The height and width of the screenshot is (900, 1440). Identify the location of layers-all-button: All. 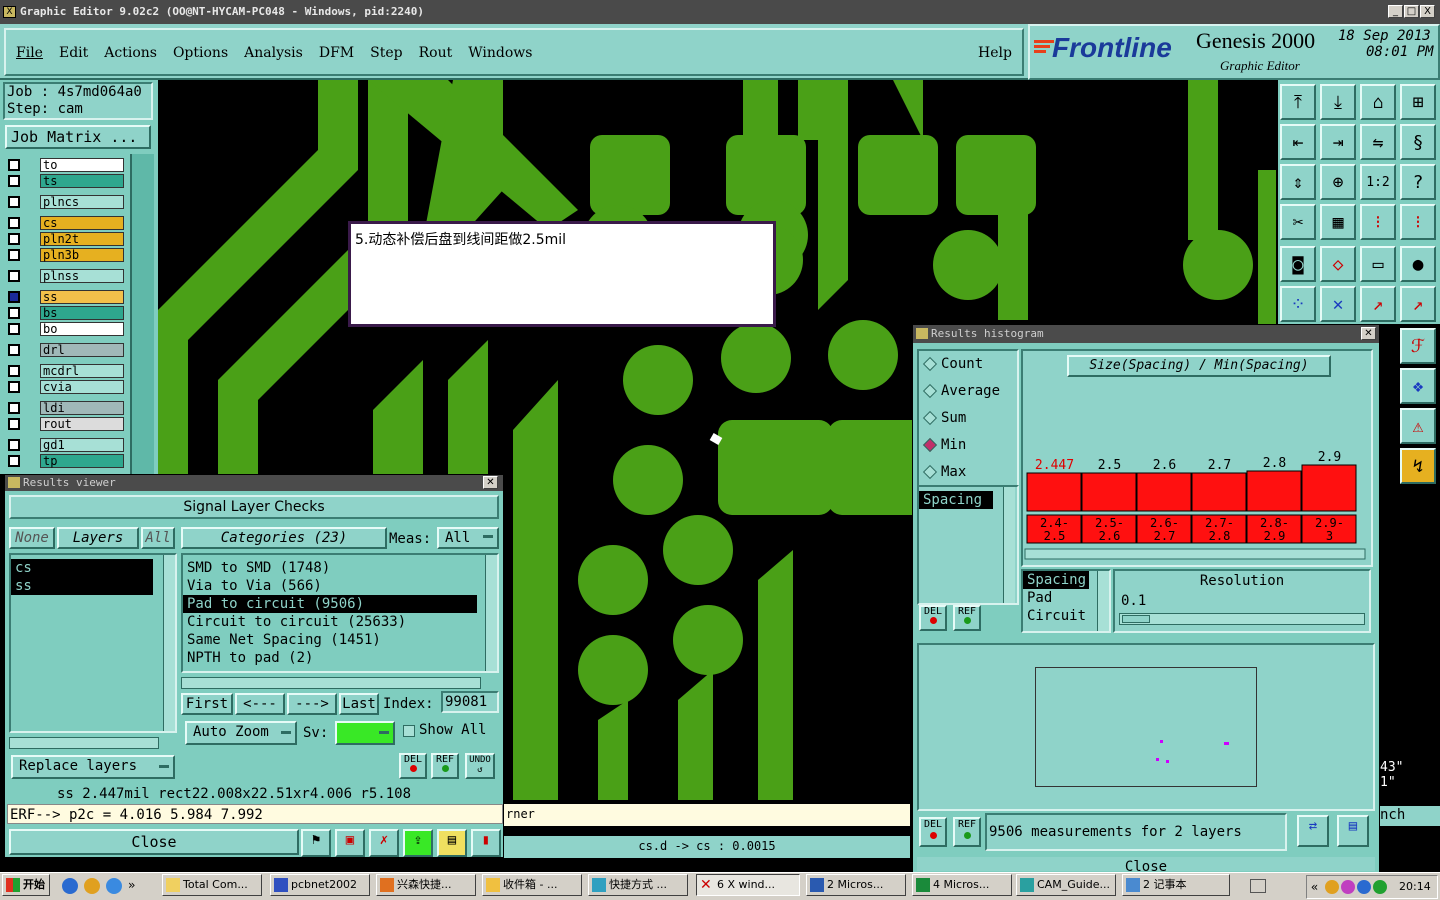
(158, 538).